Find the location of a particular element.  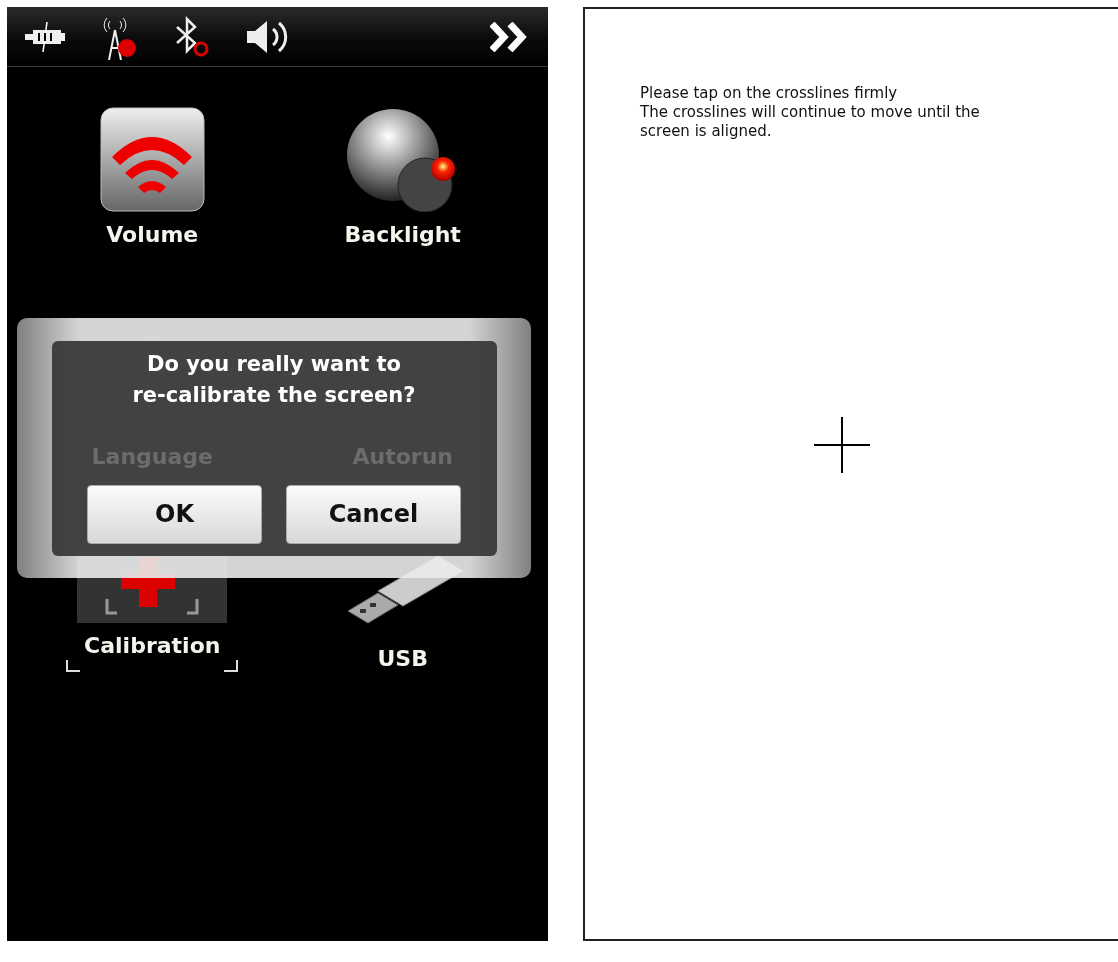

crosshair-icon is located at coordinates (841, 445).